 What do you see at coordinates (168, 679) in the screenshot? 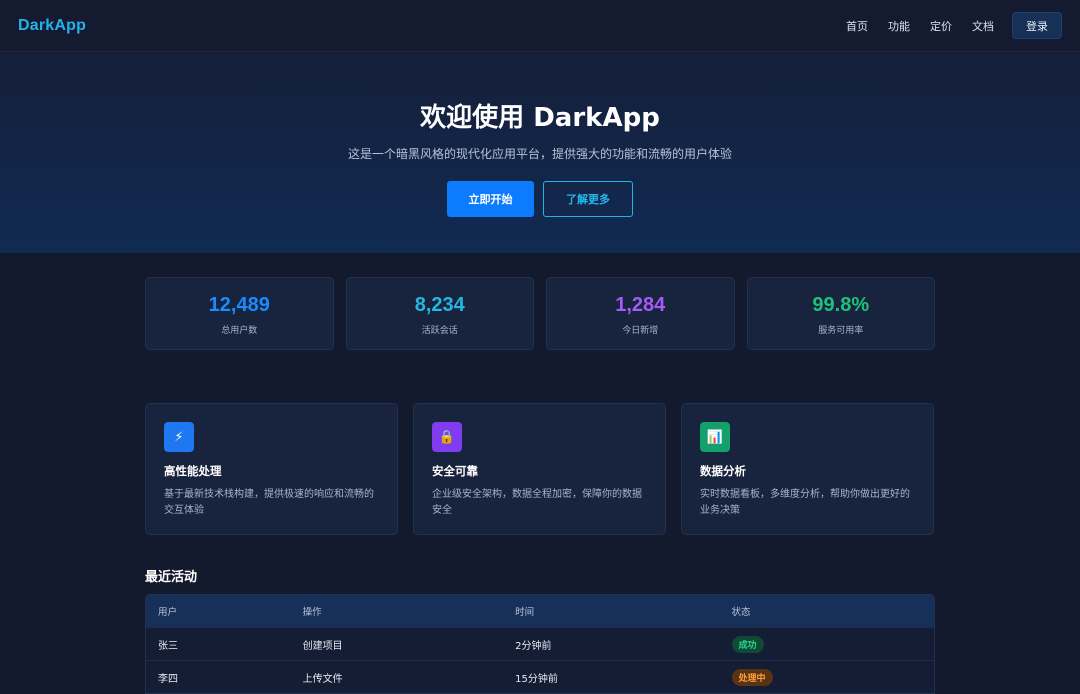
I see `cell-user: 李四` at bounding box center [168, 679].